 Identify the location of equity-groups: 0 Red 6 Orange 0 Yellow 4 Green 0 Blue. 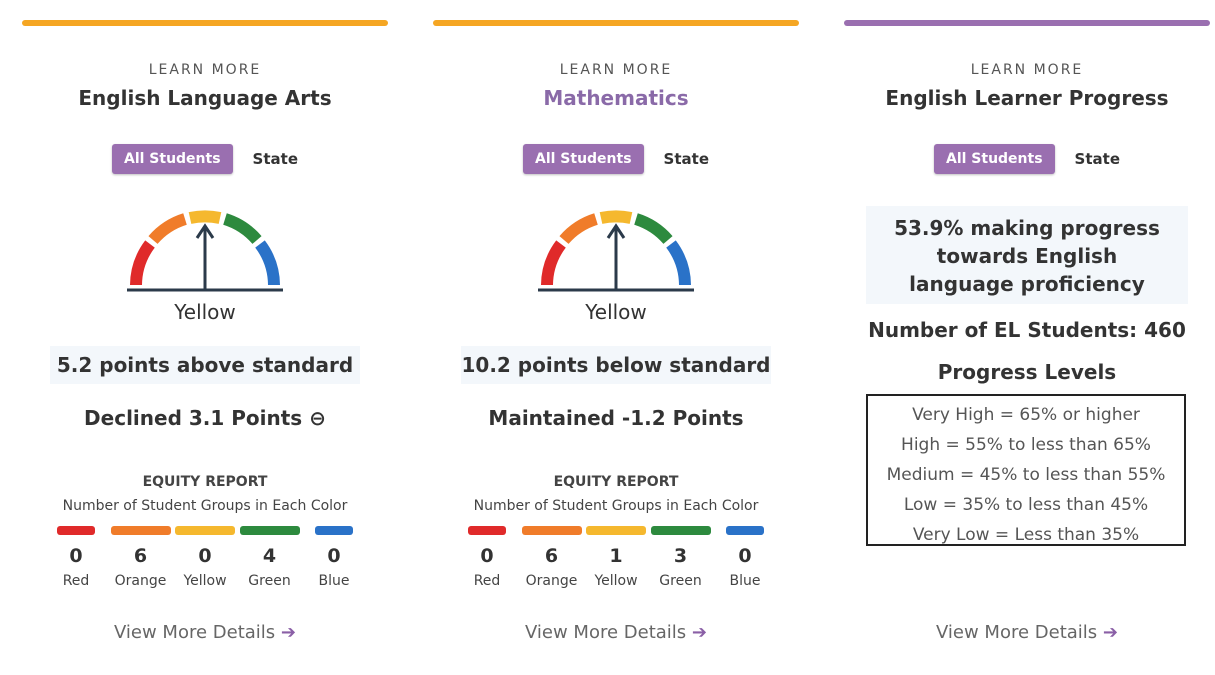
(205, 557).